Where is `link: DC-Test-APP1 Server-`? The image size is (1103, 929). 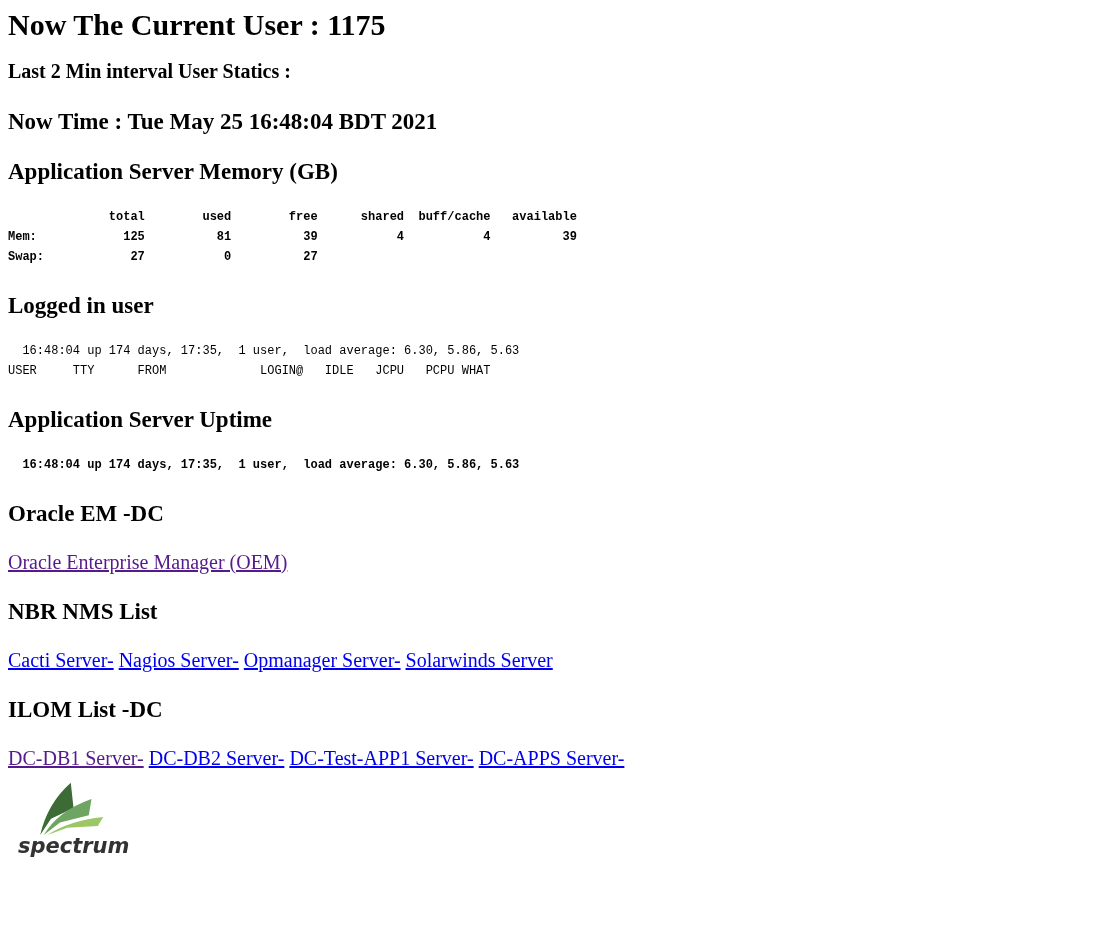
link: DC-Test-APP1 Server- is located at coordinates (381, 758).